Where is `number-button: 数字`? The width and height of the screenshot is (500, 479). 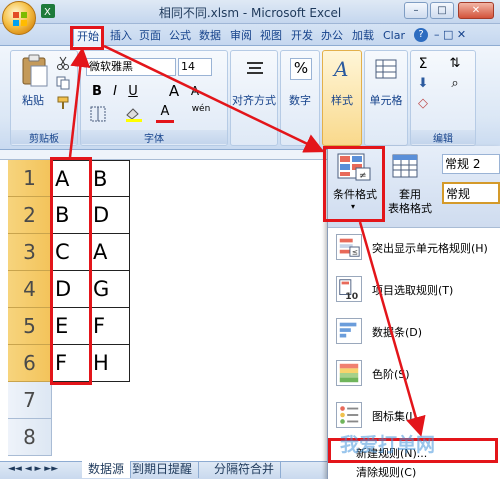 number-button: 数字 is located at coordinates (300, 100).